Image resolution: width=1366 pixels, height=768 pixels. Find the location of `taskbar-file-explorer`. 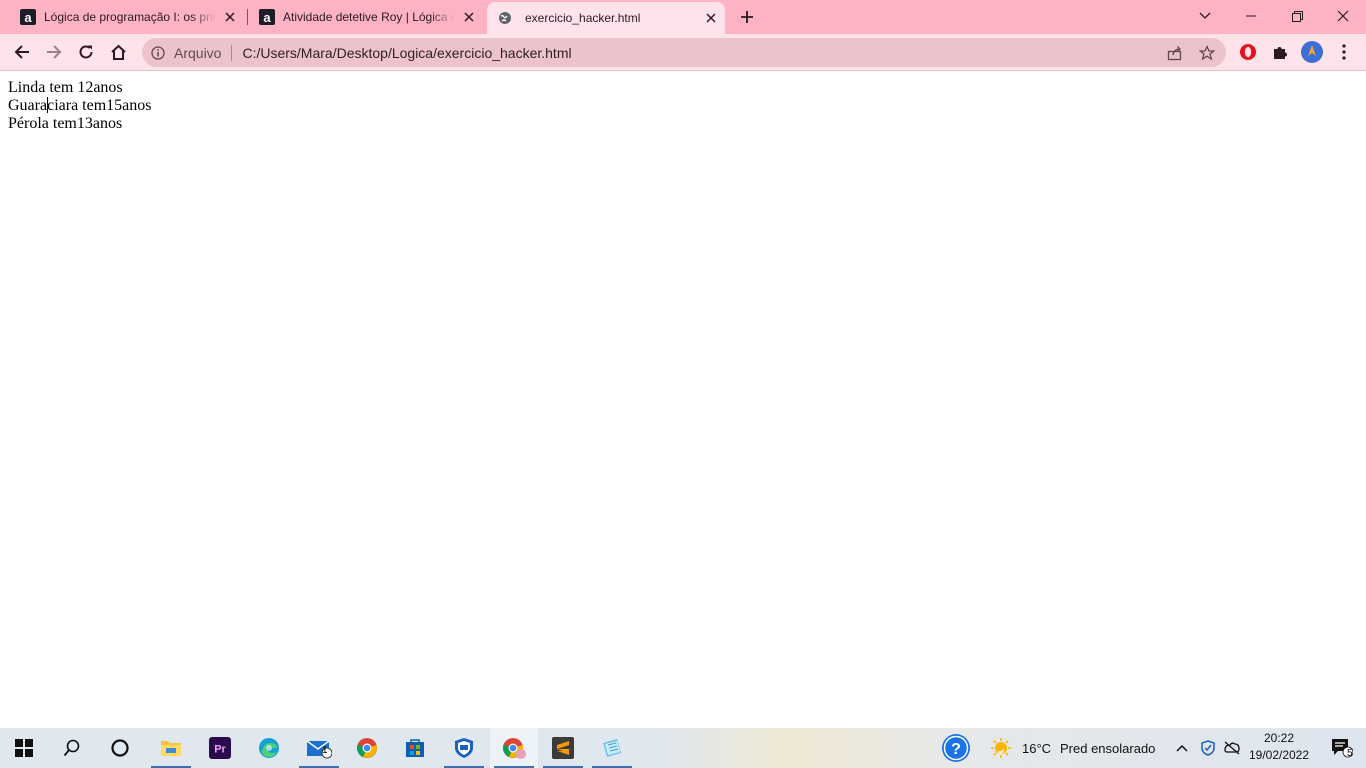

taskbar-file-explorer is located at coordinates (171, 748).